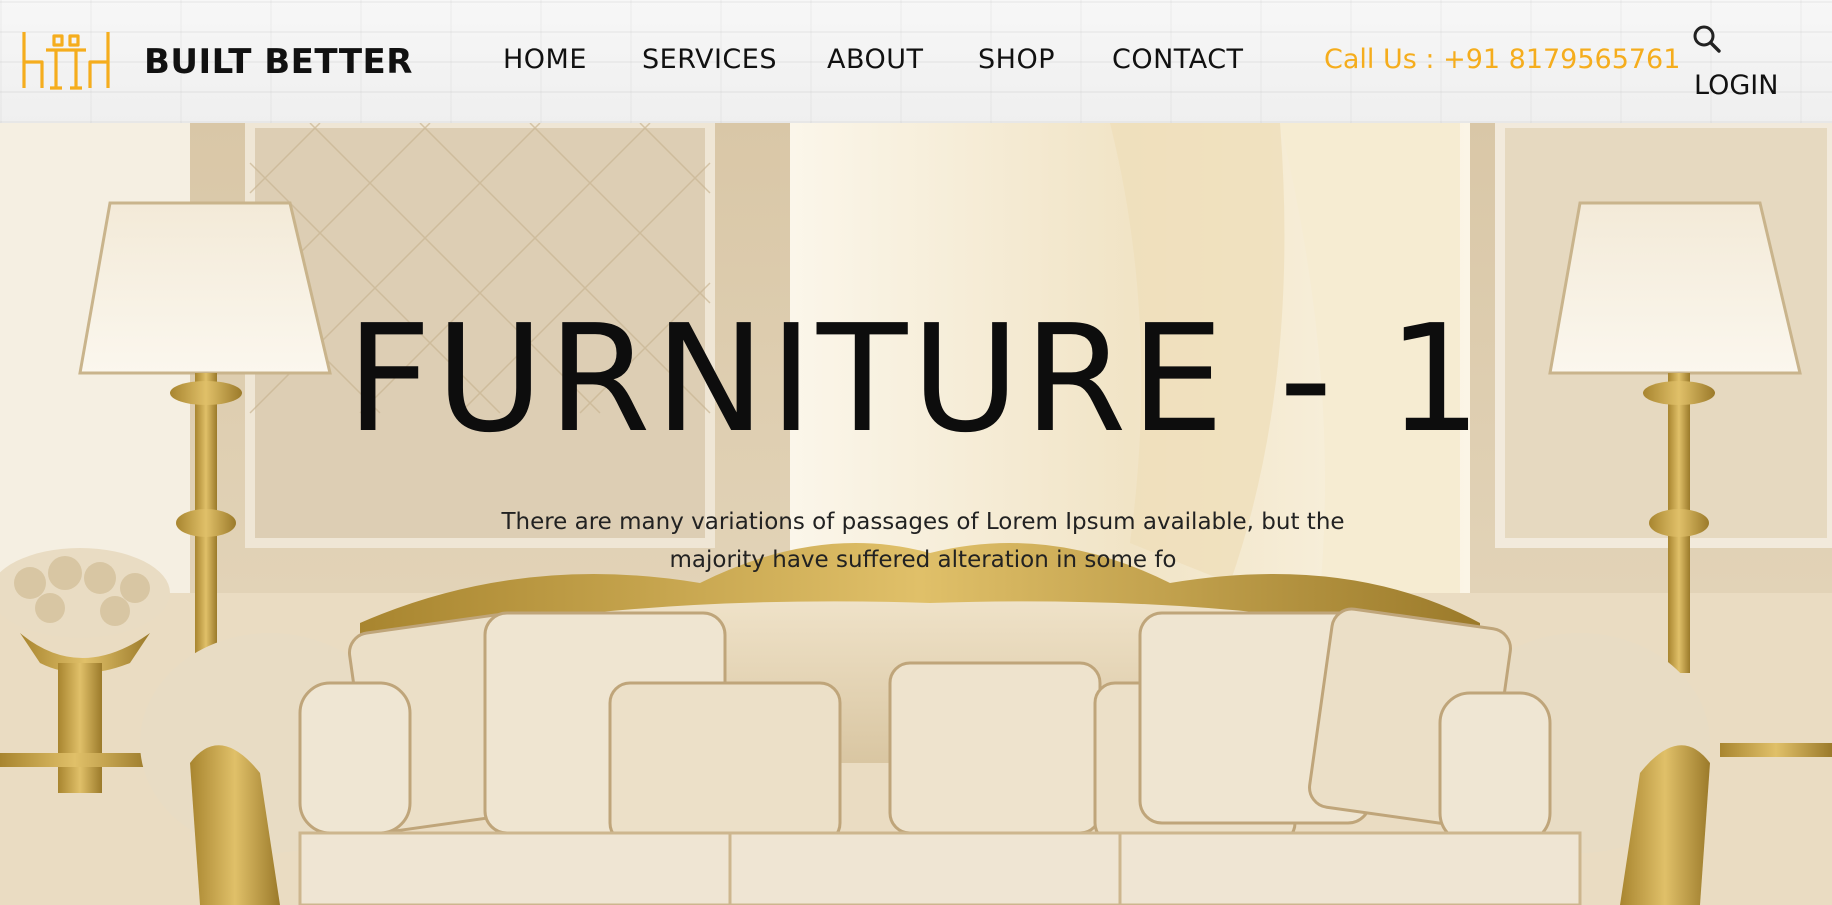  I want to click on login-link: LOGIN, so click(1736, 85).